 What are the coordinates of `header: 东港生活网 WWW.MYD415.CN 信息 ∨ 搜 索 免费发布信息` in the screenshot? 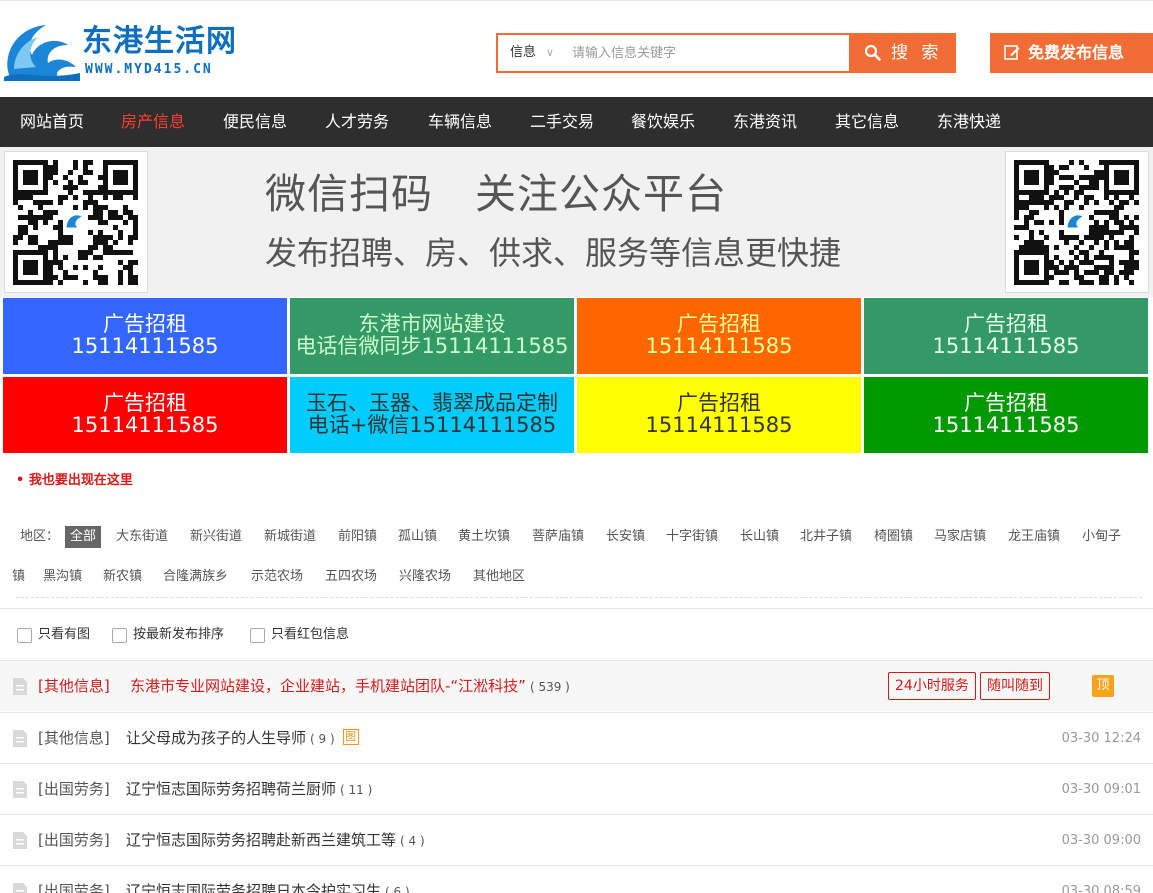 It's located at (576, 48).